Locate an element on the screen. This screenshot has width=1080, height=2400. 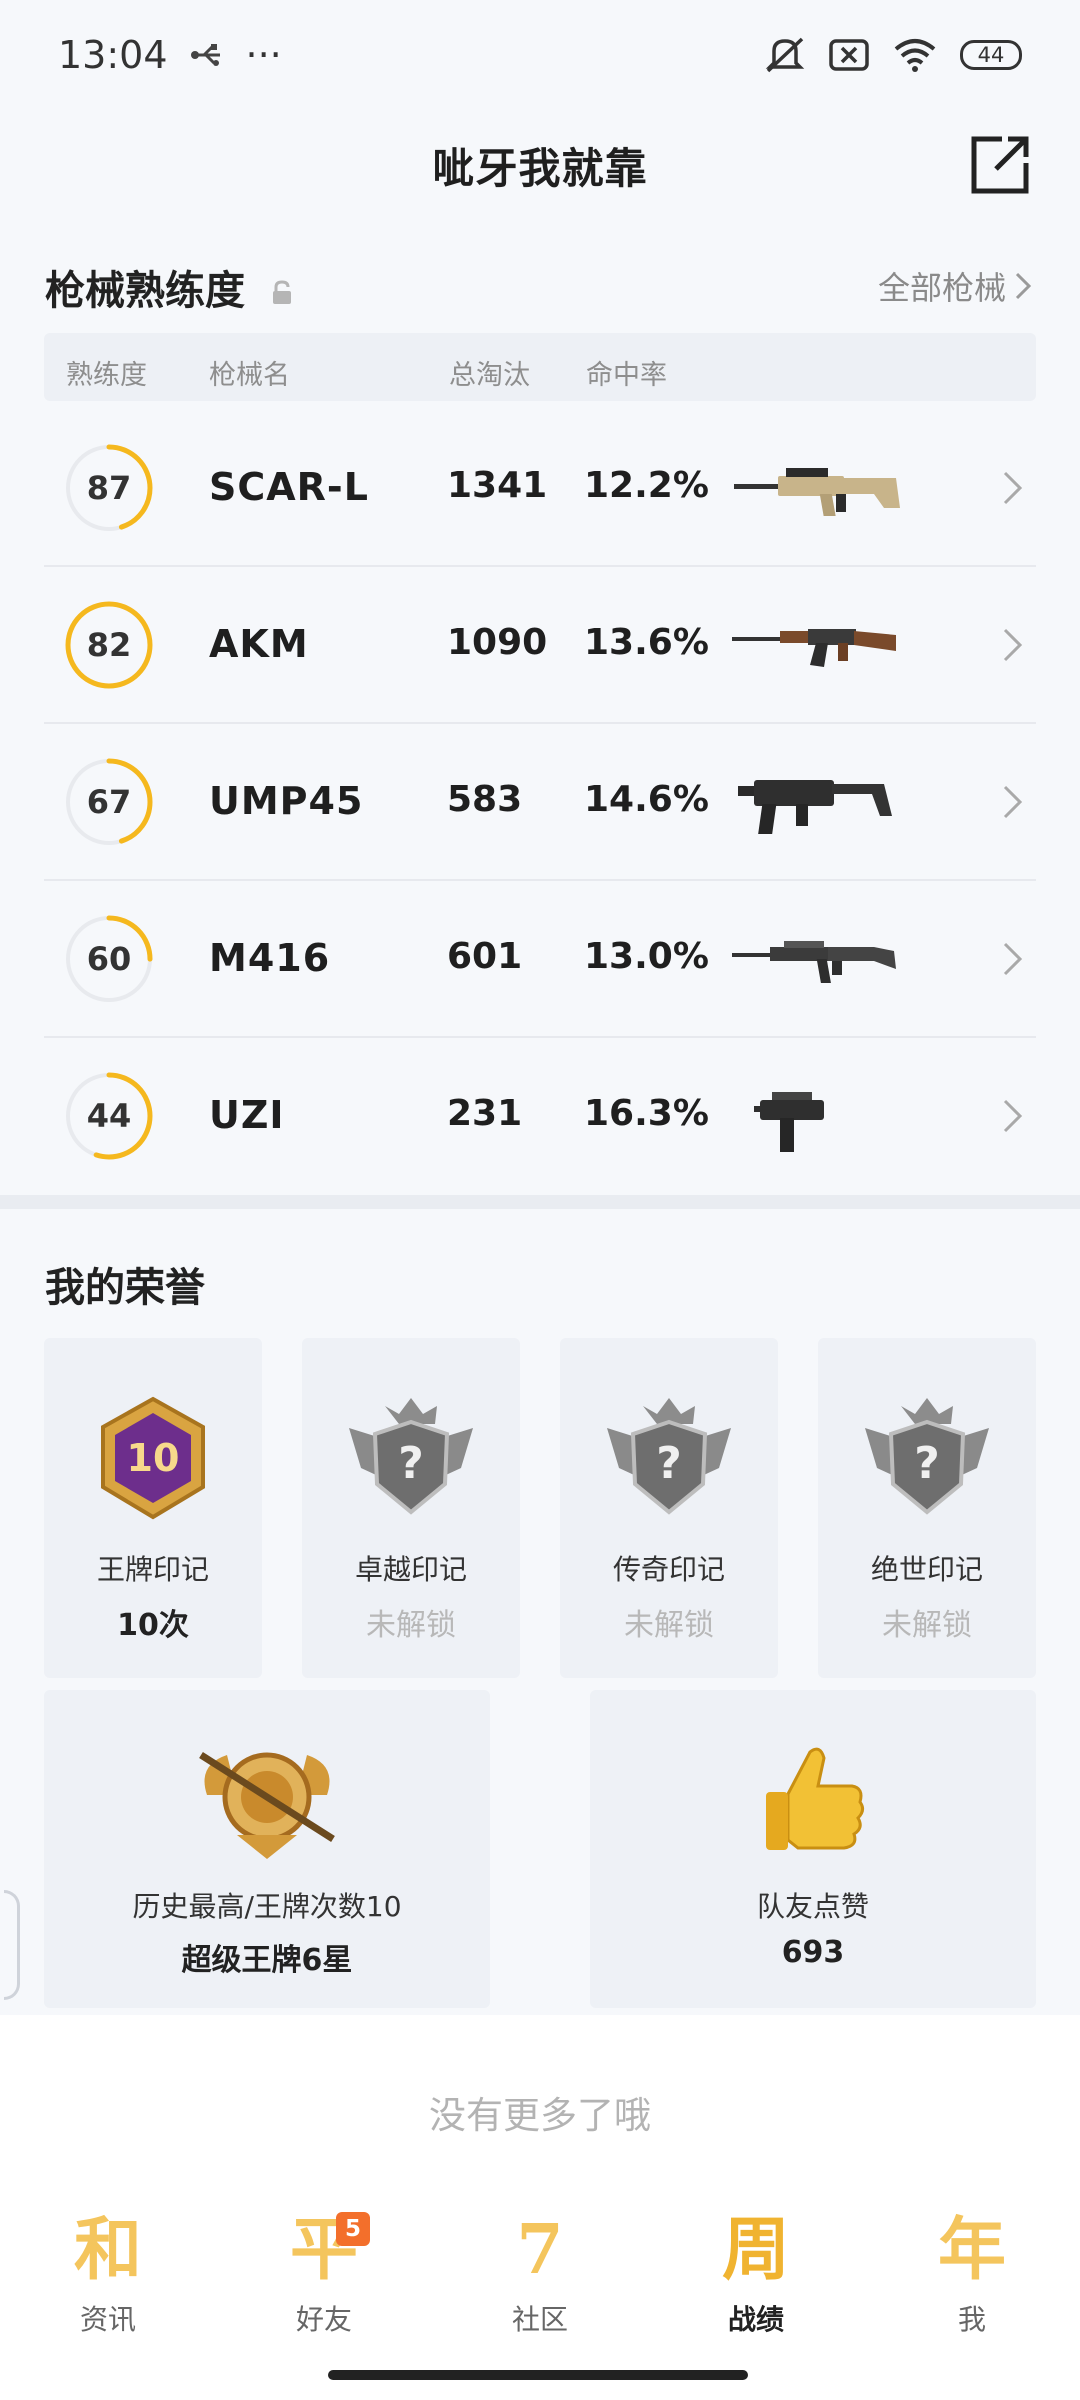
mastery-level: 82 is located at coordinates (109, 645).